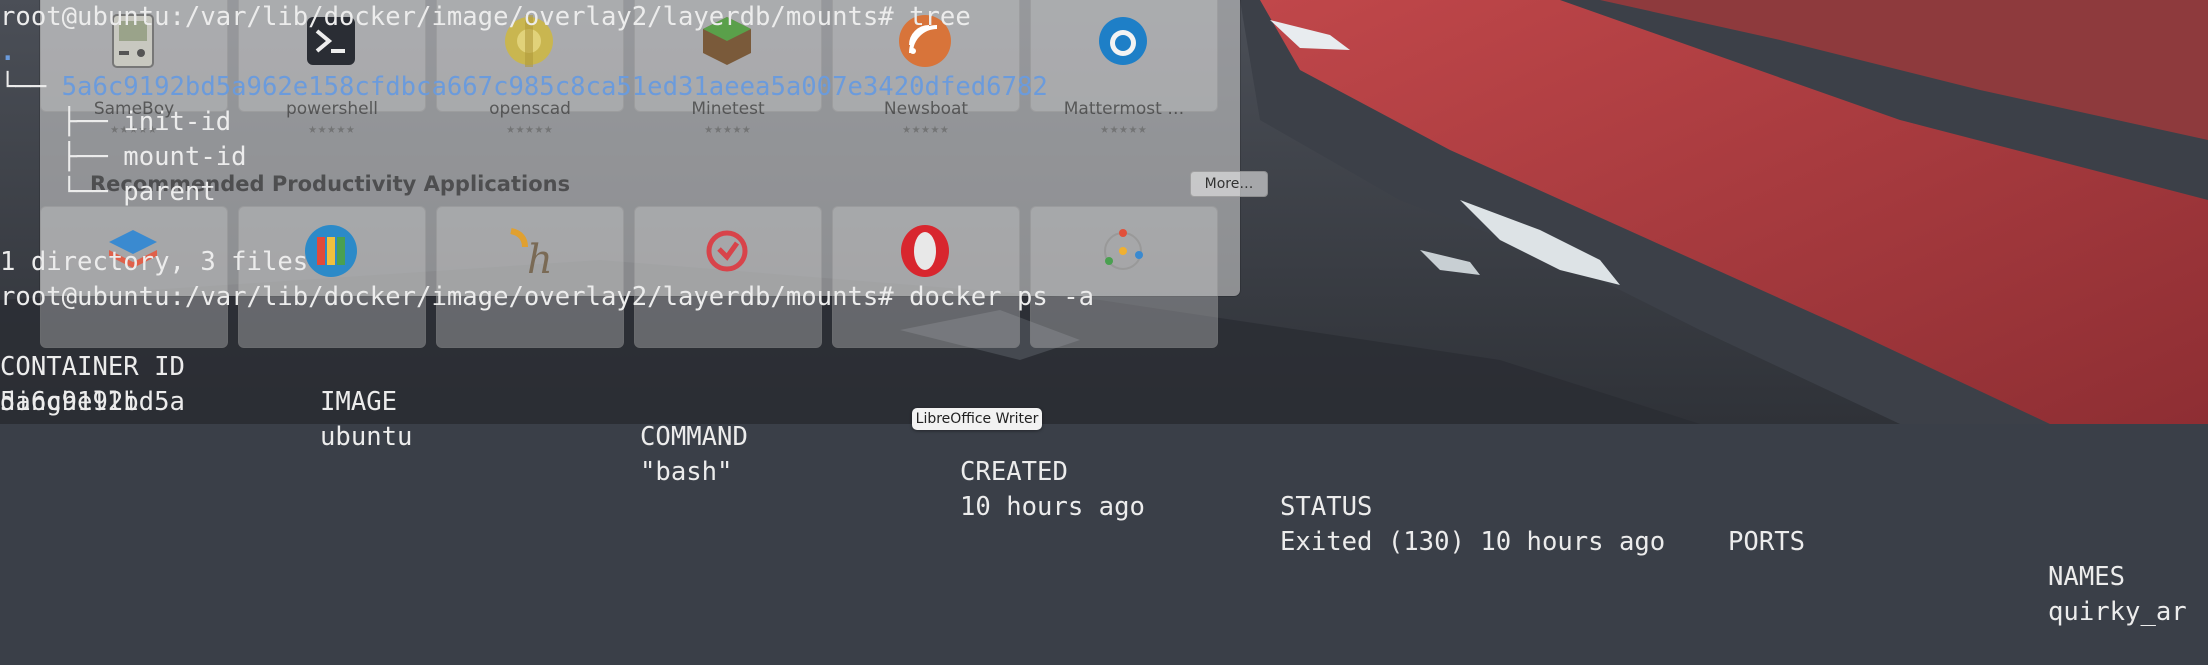 The width and height of the screenshot is (2208, 665). What do you see at coordinates (8, 52) in the screenshot?
I see `tree-root: .` at bounding box center [8, 52].